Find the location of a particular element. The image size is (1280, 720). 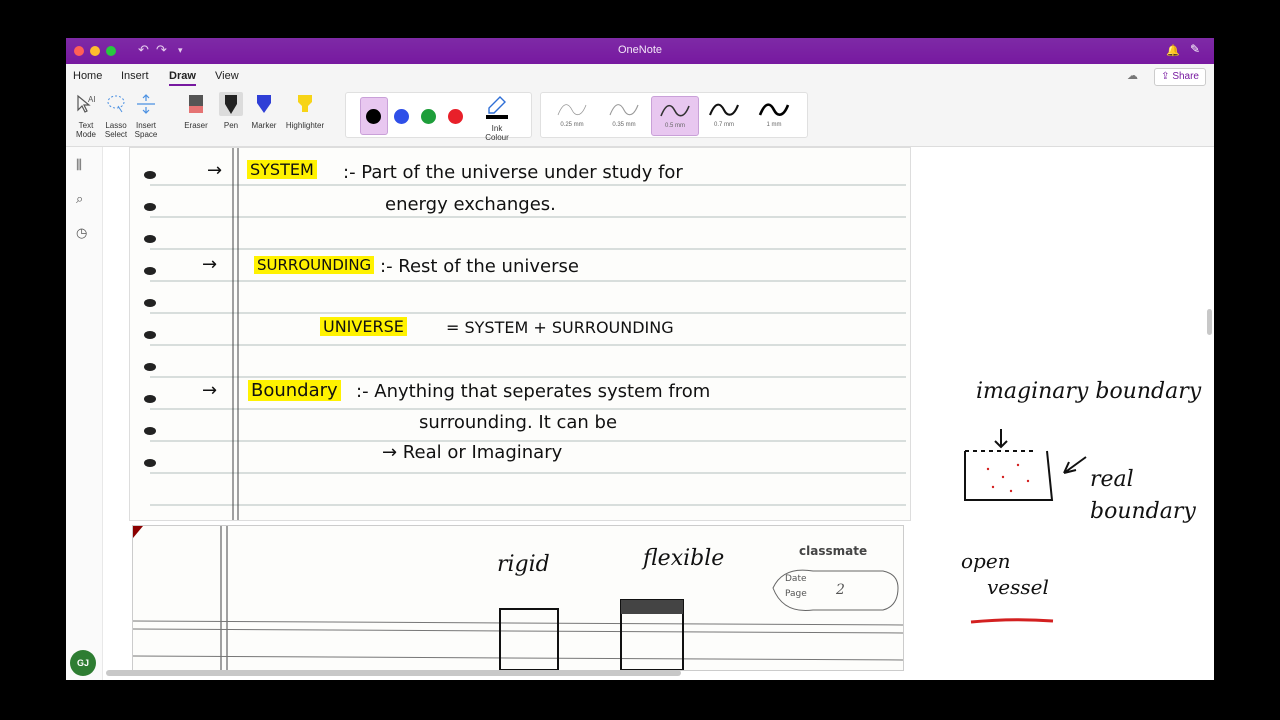

thickness-label: 0.7 mm is located at coordinates (723, 125).